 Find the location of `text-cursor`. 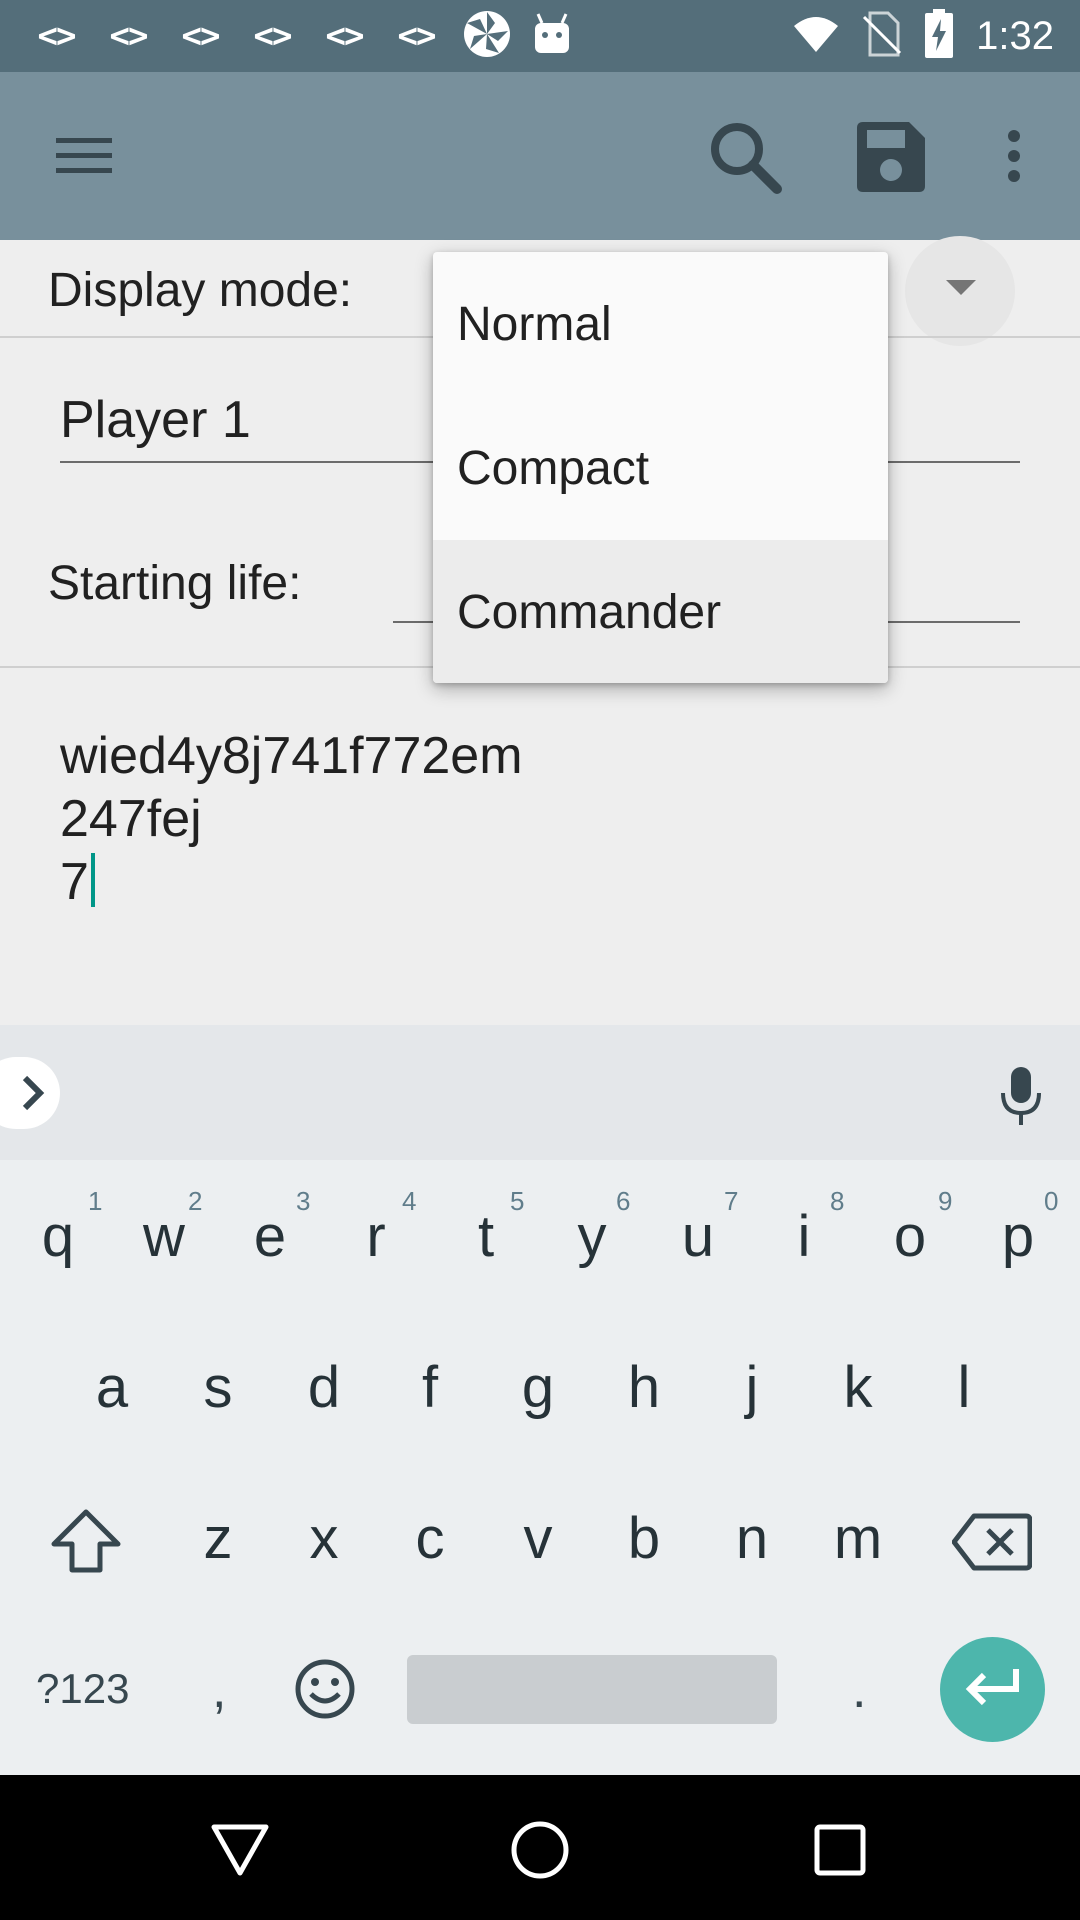

text-cursor is located at coordinates (92, 880).